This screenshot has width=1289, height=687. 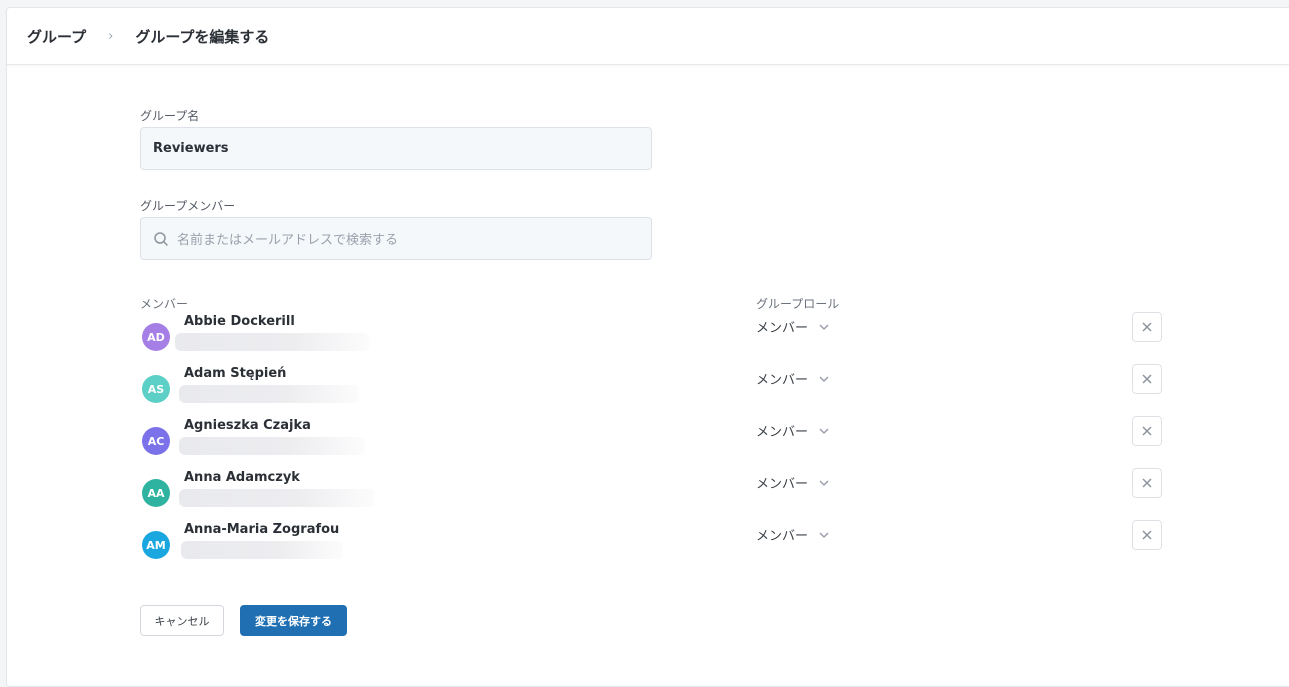 I want to click on page-title: グループを編集する, so click(x=202, y=36).